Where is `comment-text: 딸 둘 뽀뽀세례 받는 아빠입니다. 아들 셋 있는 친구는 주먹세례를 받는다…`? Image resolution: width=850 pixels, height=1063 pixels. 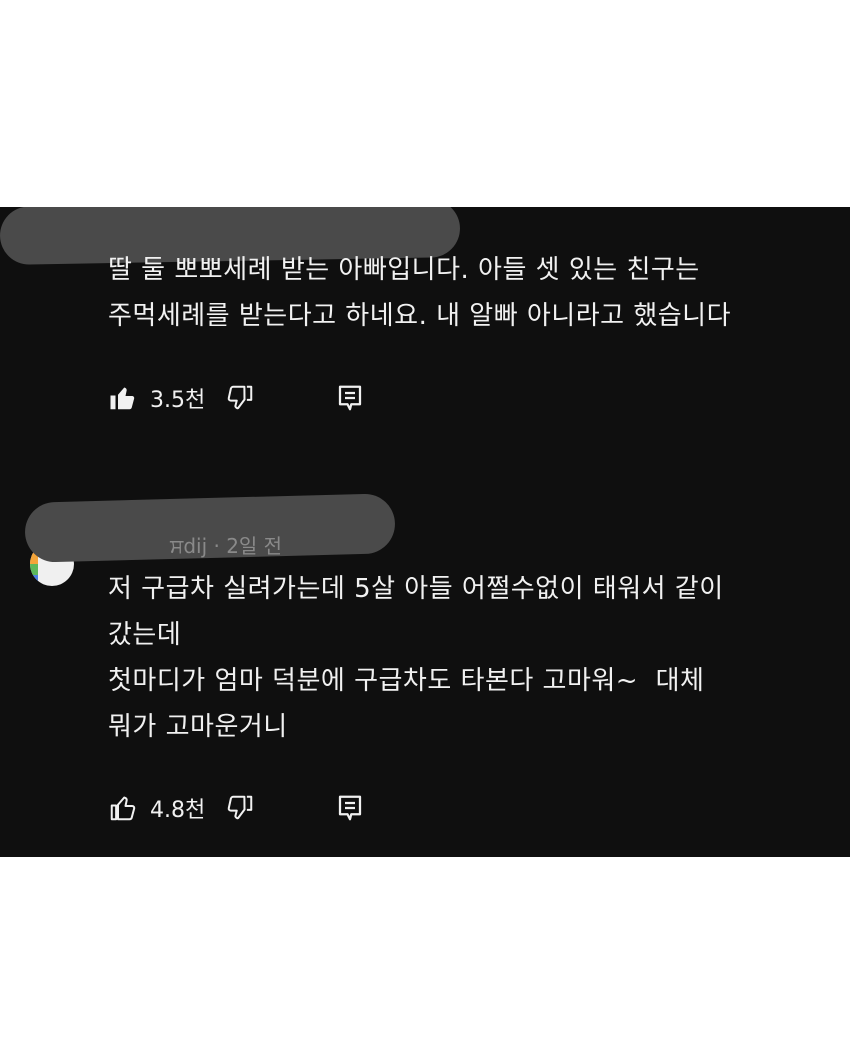
comment-text: 딸 둘 뽀뽀세례 받는 아빠입니다. 아들 셋 있는 친구는 주먹세례를 받는다… is located at coordinates (420, 293).